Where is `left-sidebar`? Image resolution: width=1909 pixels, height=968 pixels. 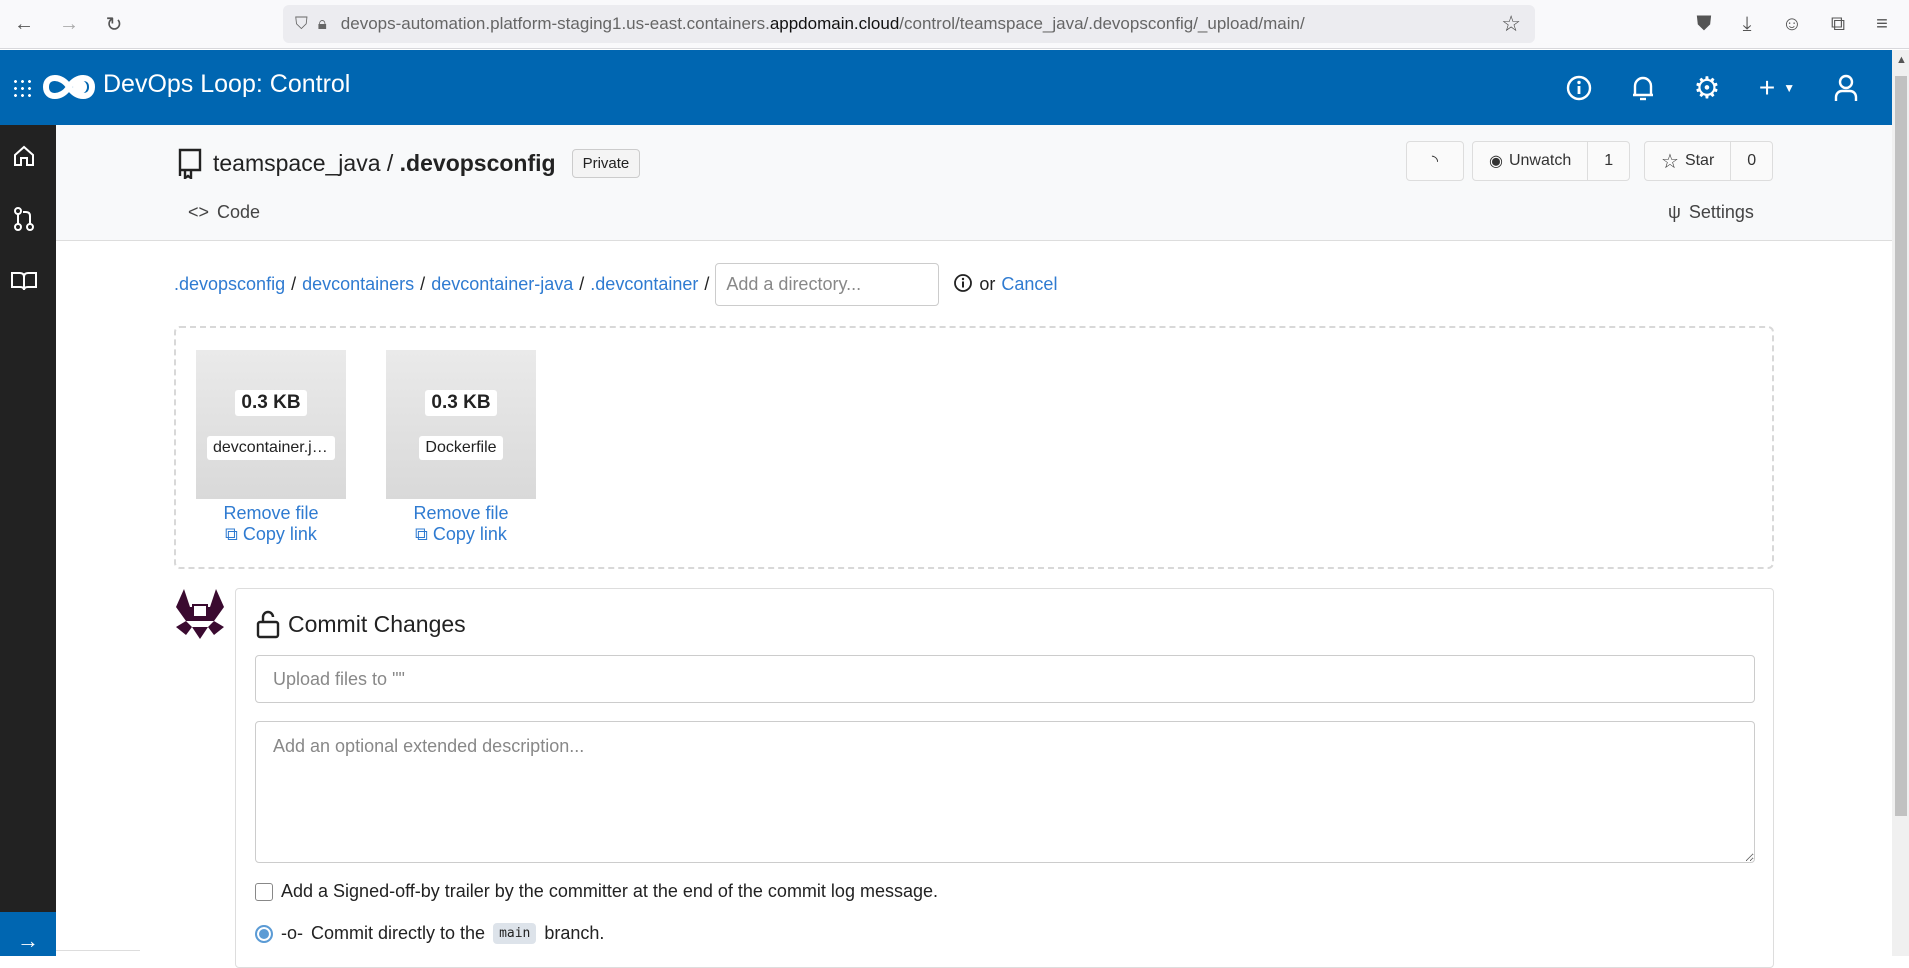 left-sidebar is located at coordinates (28, 540).